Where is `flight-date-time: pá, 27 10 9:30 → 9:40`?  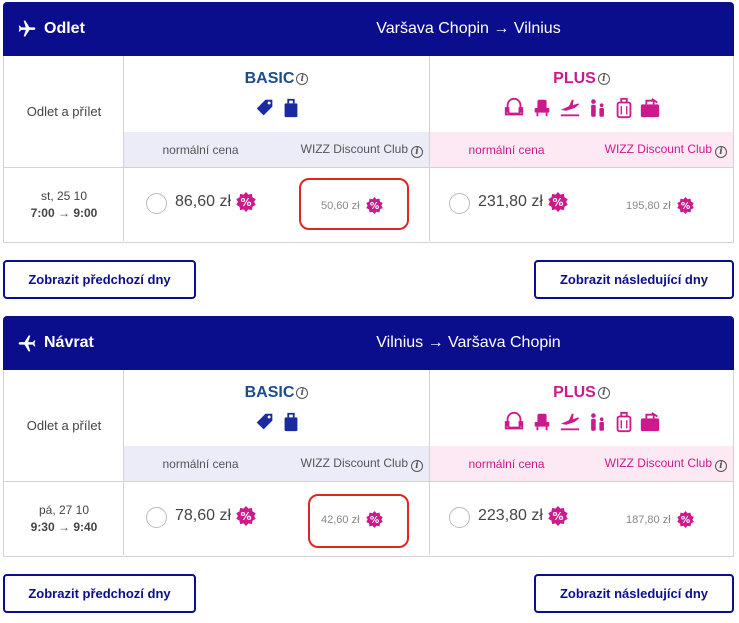
flight-date-time: pá, 27 10 9:30 → 9:40 is located at coordinates (64, 518).